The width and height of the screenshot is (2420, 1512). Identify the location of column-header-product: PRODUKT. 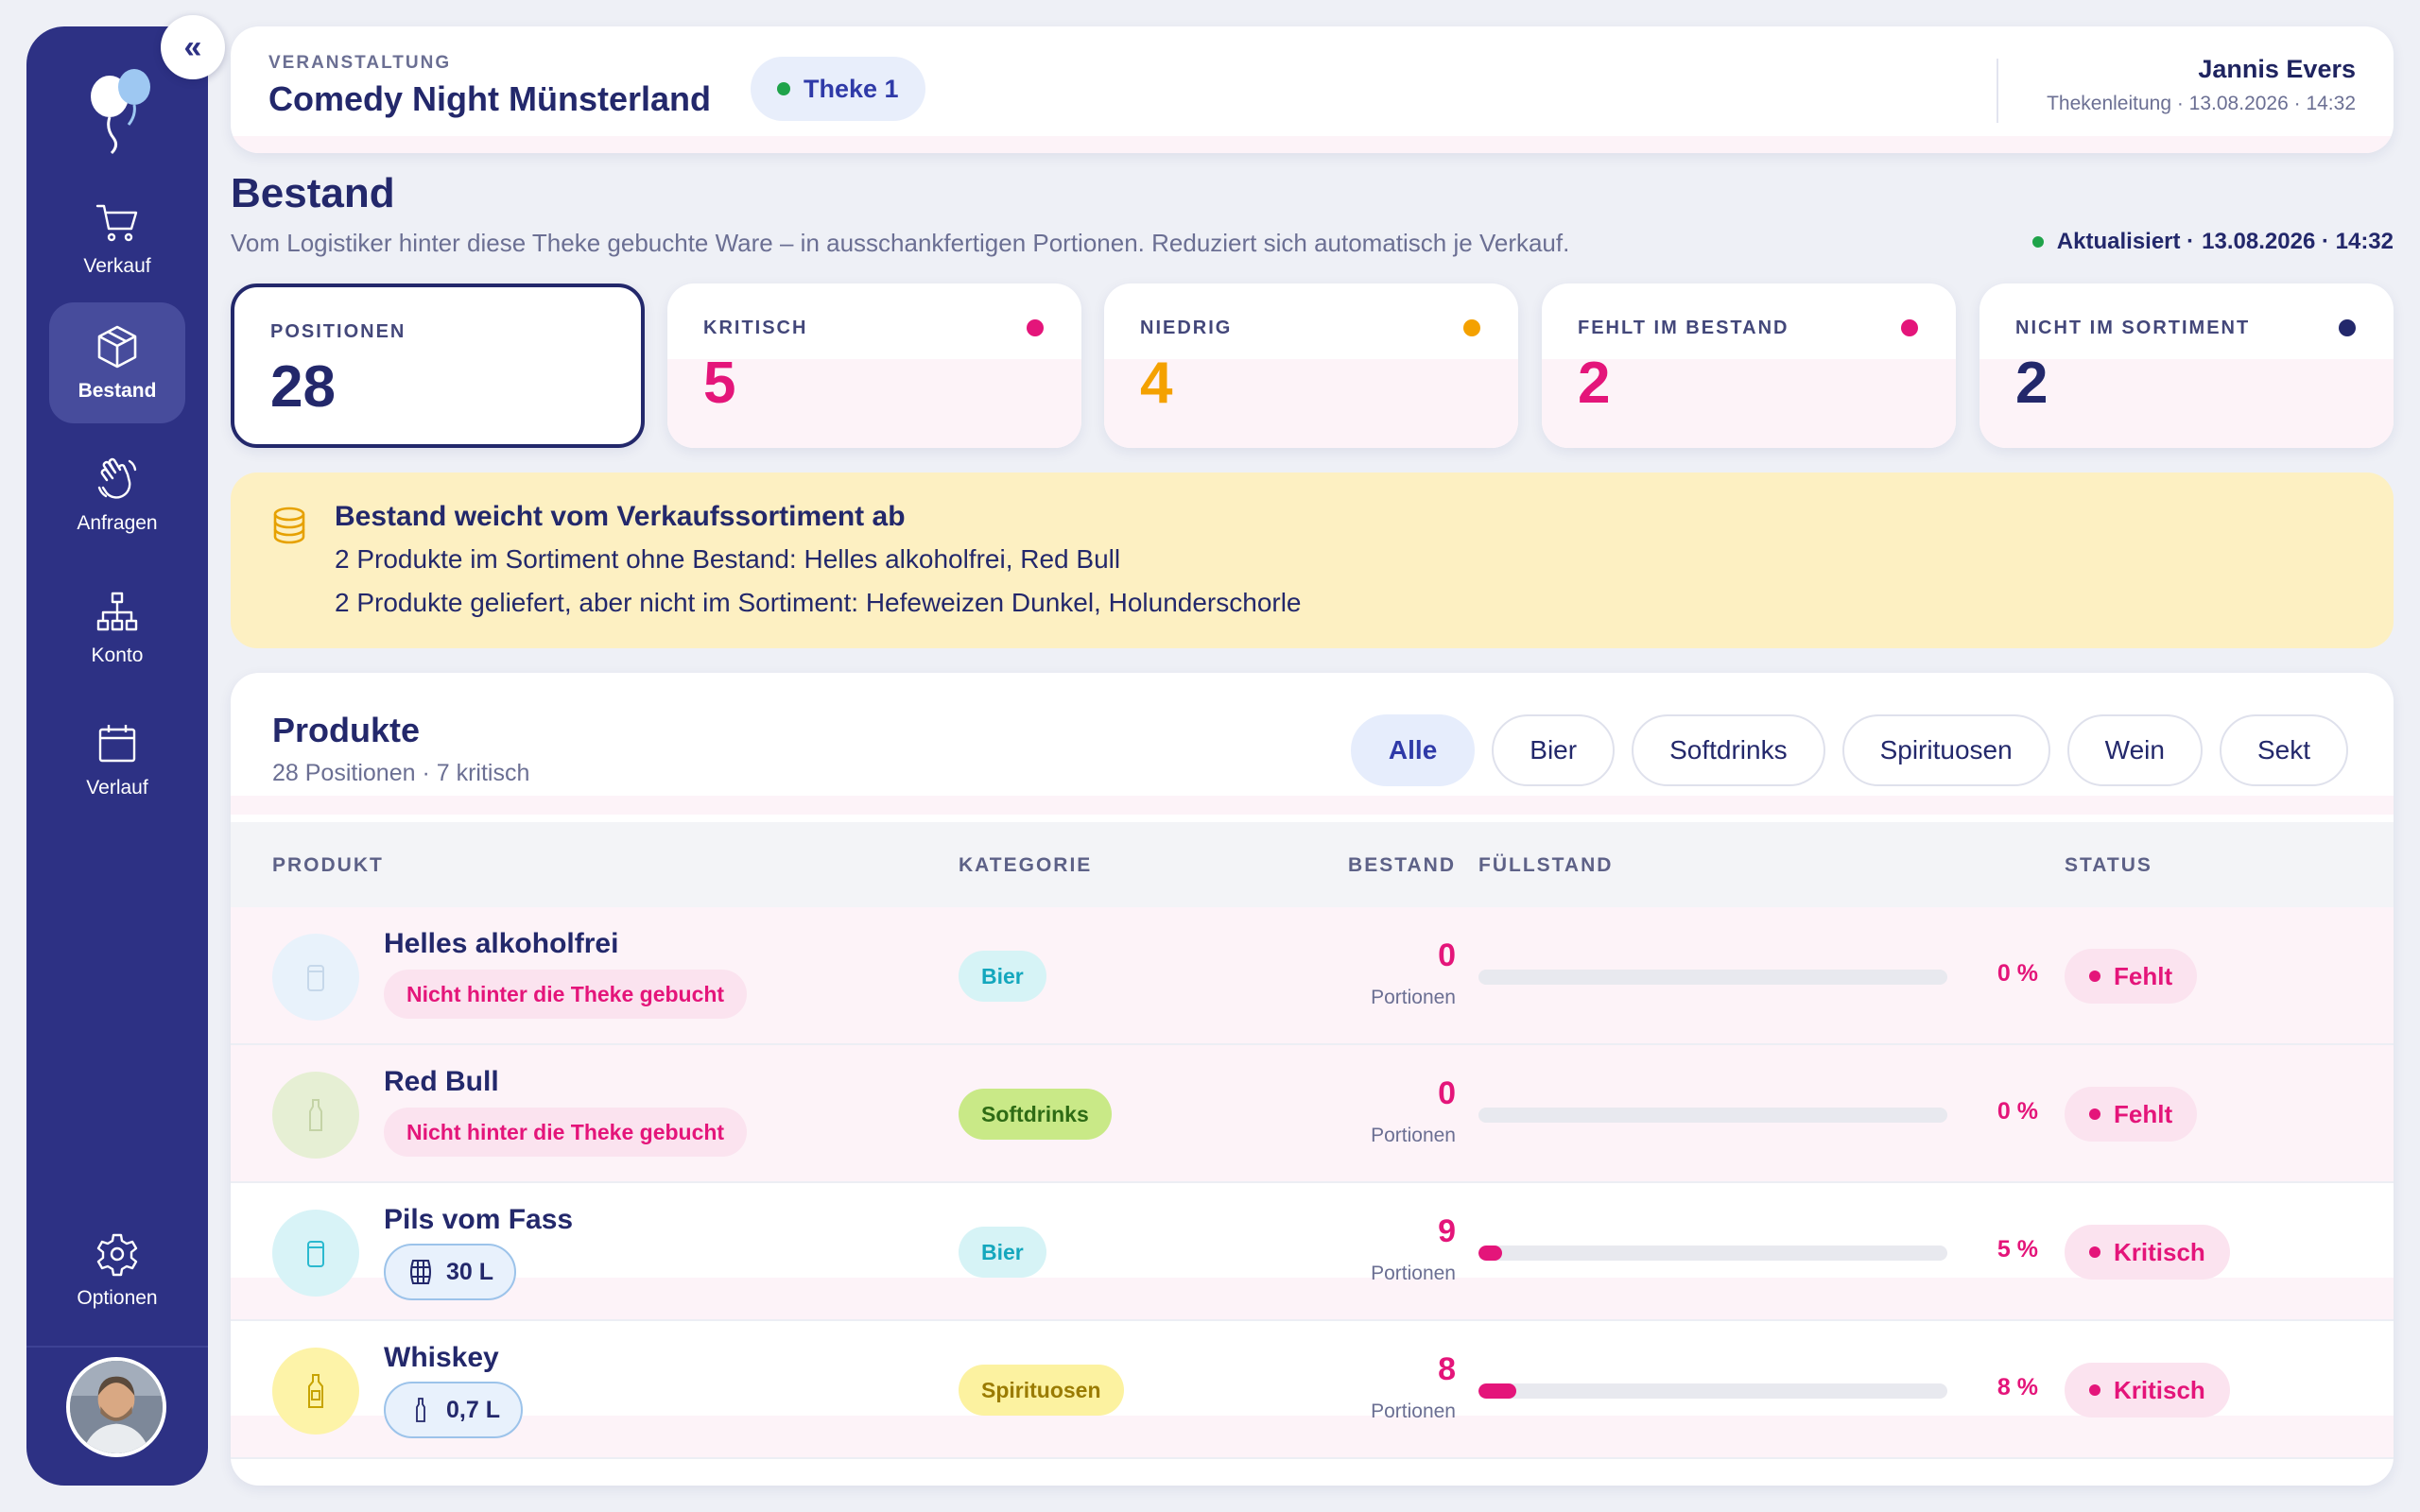
(328, 865).